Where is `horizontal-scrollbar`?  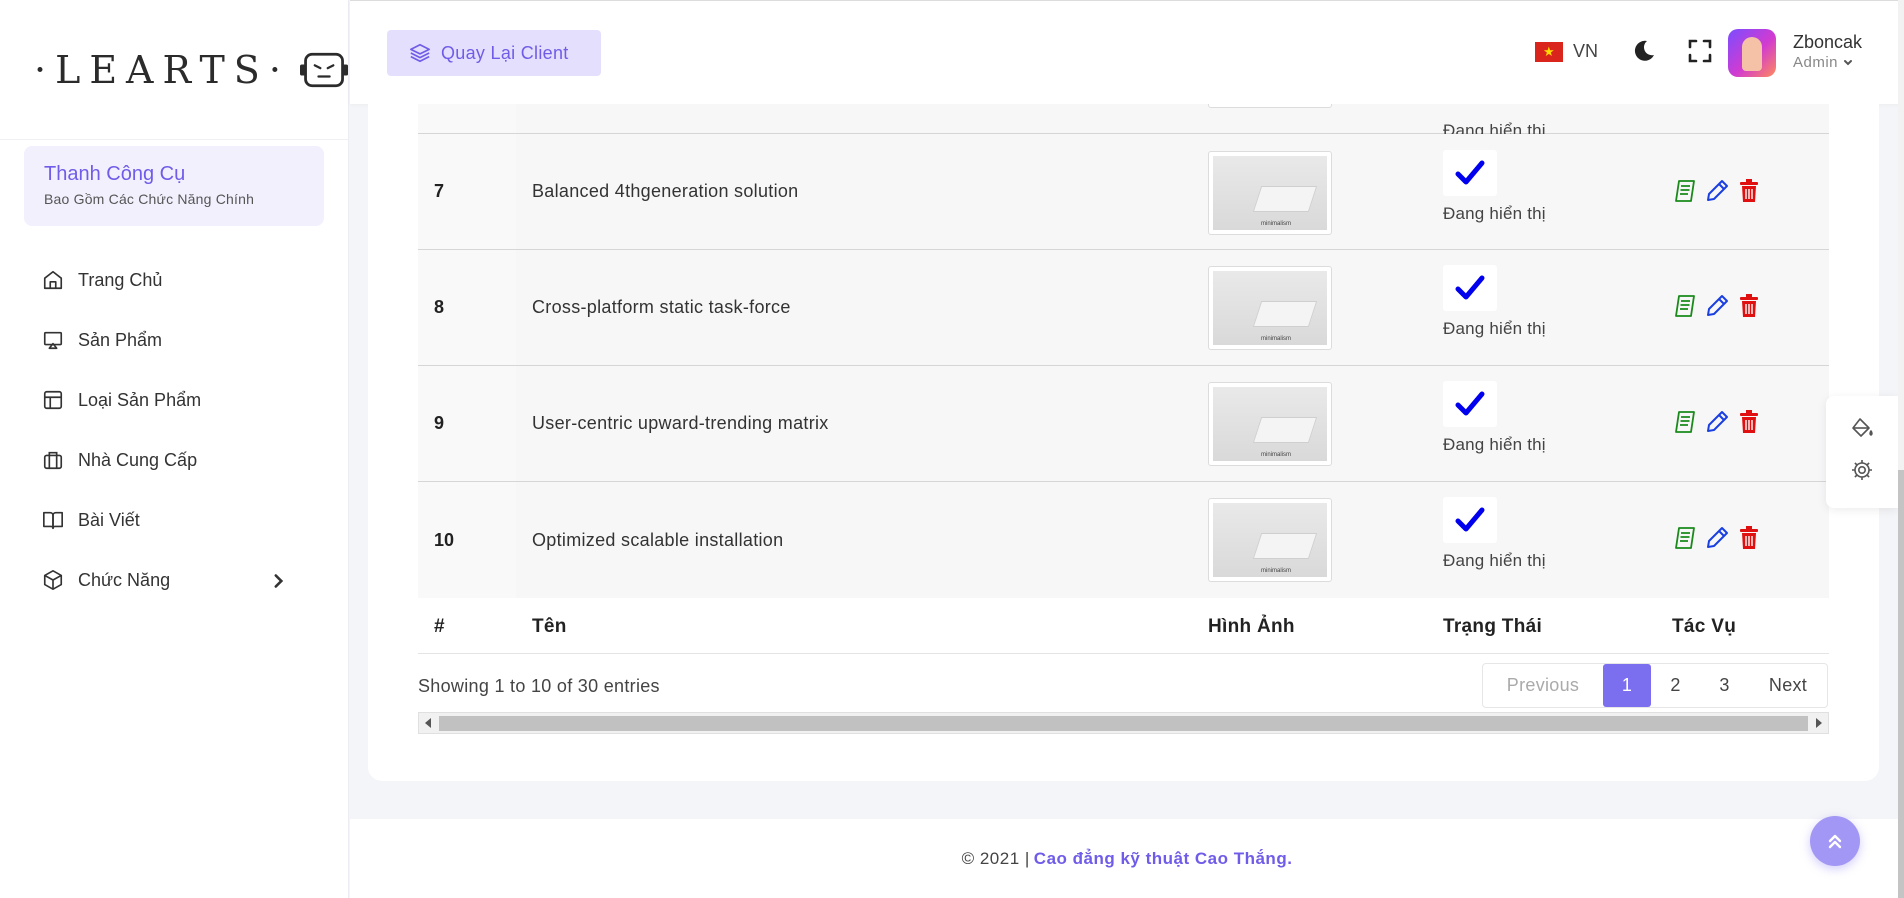
horizontal-scrollbar is located at coordinates (1123, 723).